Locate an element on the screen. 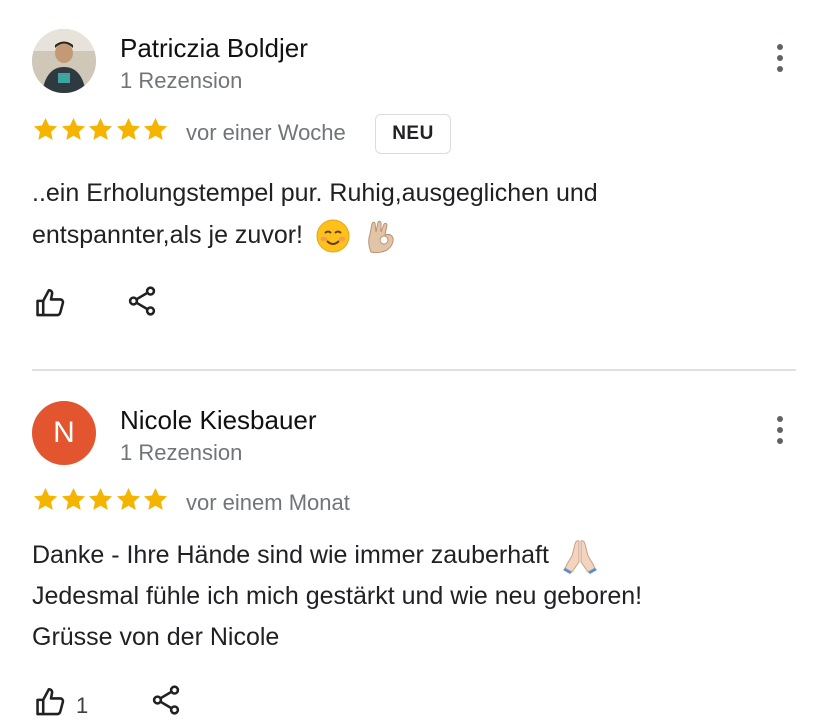 The height and width of the screenshot is (722, 828). review-divider is located at coordinates (414, 370).